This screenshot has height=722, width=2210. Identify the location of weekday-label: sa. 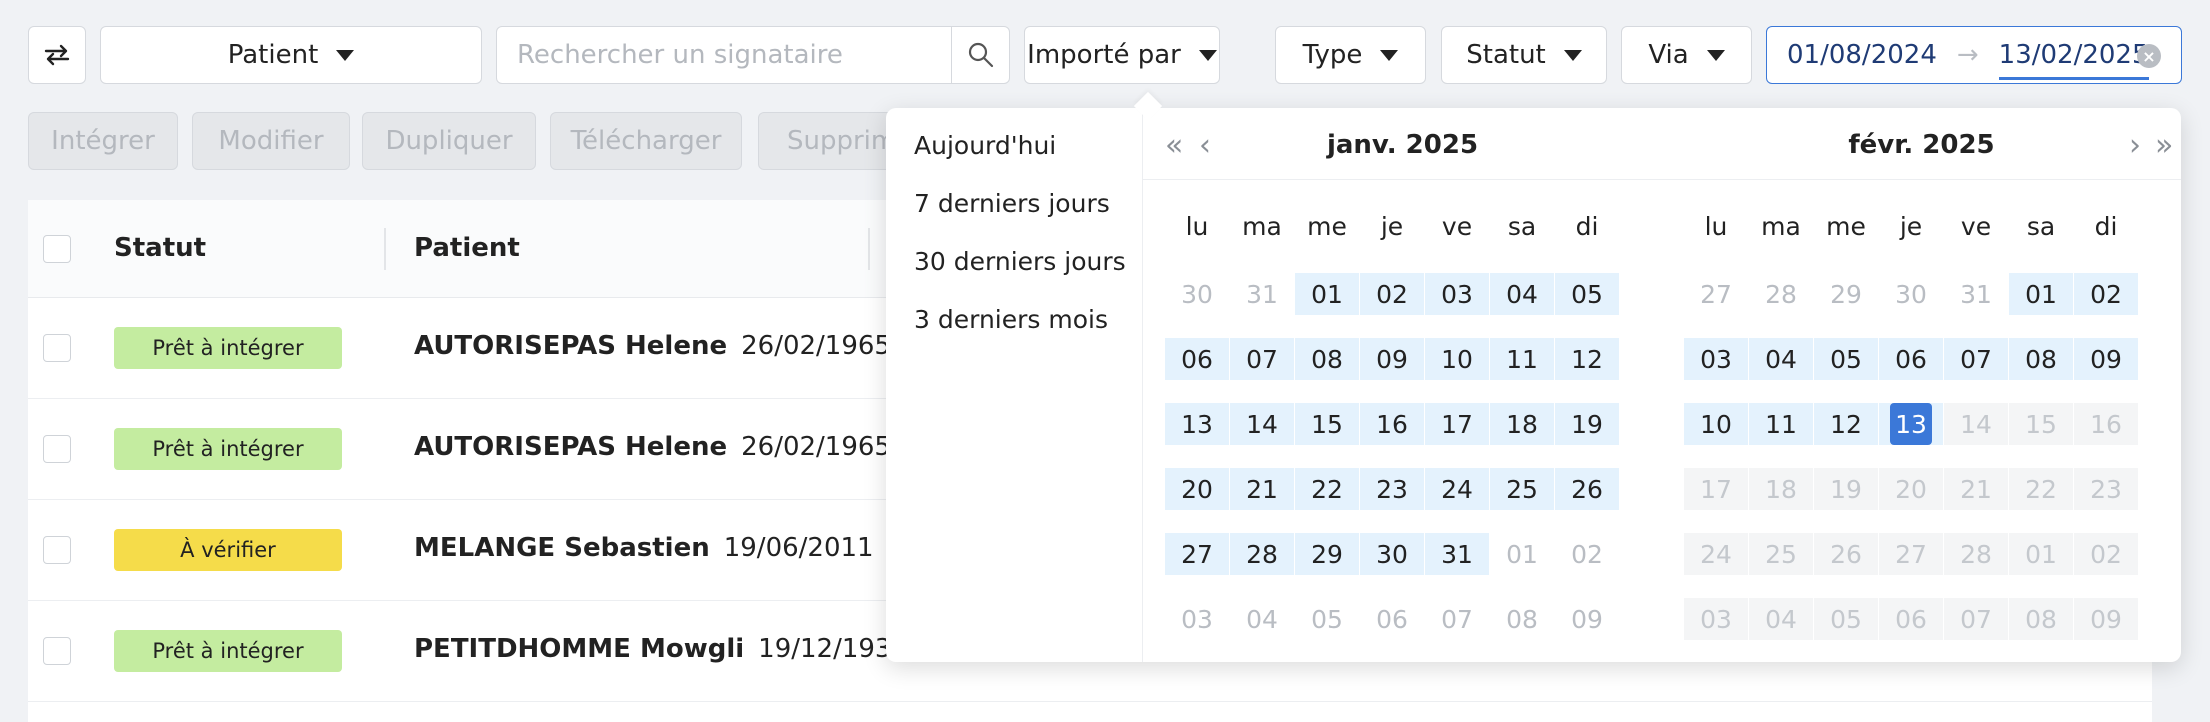
(2041, 226).